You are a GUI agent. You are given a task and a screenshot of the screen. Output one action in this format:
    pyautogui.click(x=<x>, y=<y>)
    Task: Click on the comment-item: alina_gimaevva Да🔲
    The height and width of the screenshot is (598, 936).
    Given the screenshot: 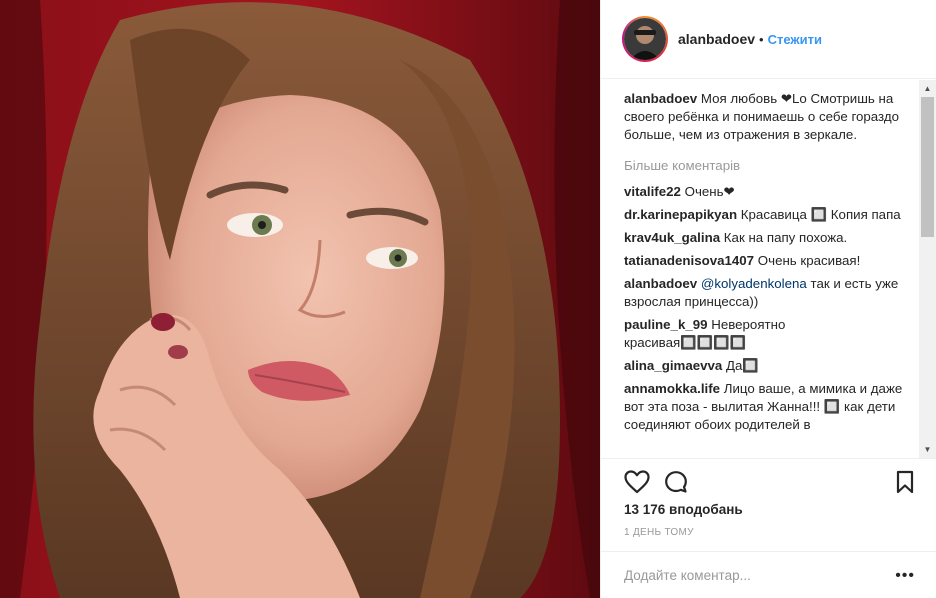 What is the action you would take?
    pyautogui.click(x=771, y=366)
    